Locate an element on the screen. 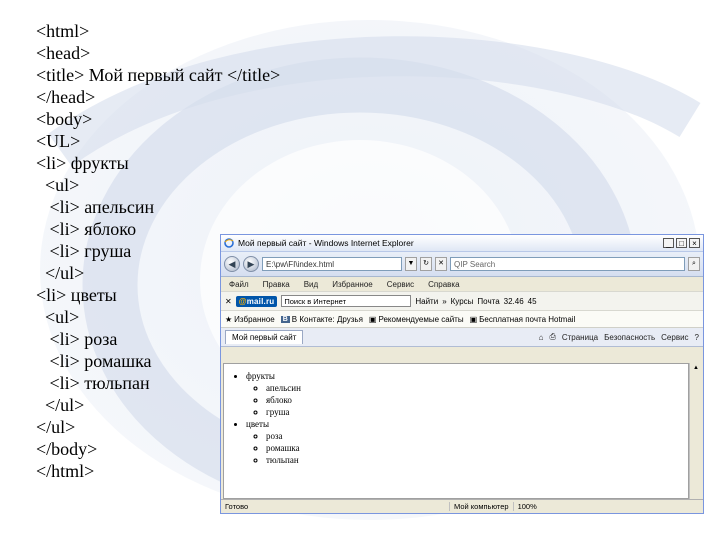 Image resolution: width=720 pixels, height=540 pixels. fav-link-hotmail: ▣ Бесплатная почта Hotmail is located at coordinates (523, 319).